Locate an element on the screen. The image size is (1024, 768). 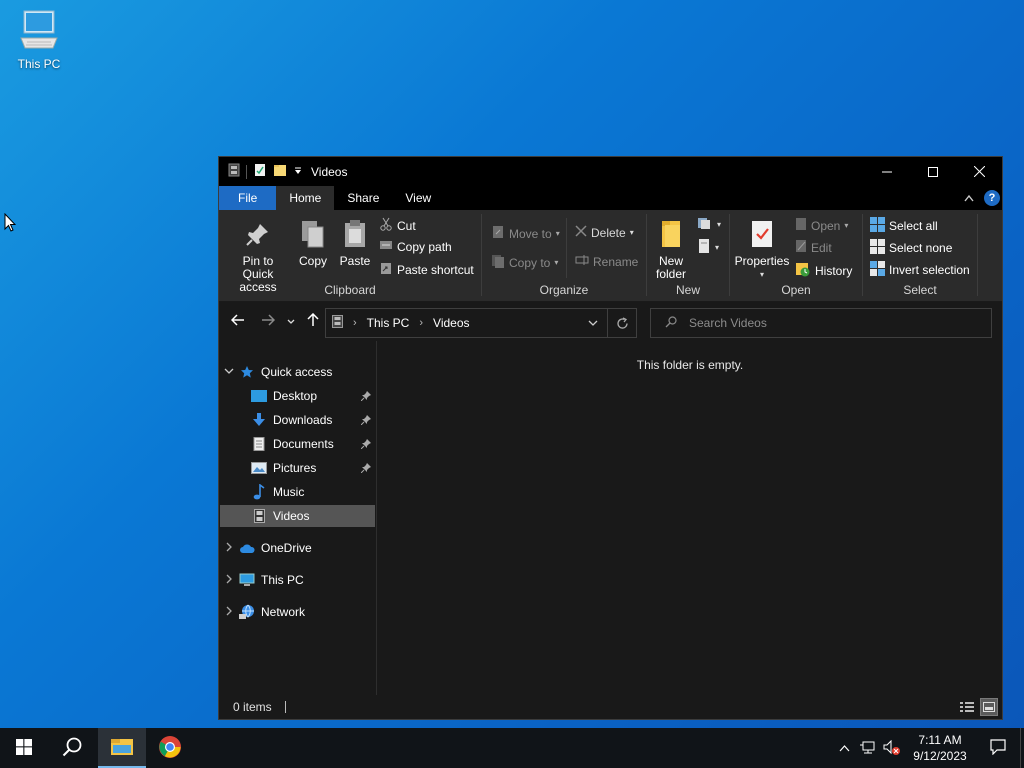
copy-to-dropdown-icon: ▾ is located at coordinates (556, 262).